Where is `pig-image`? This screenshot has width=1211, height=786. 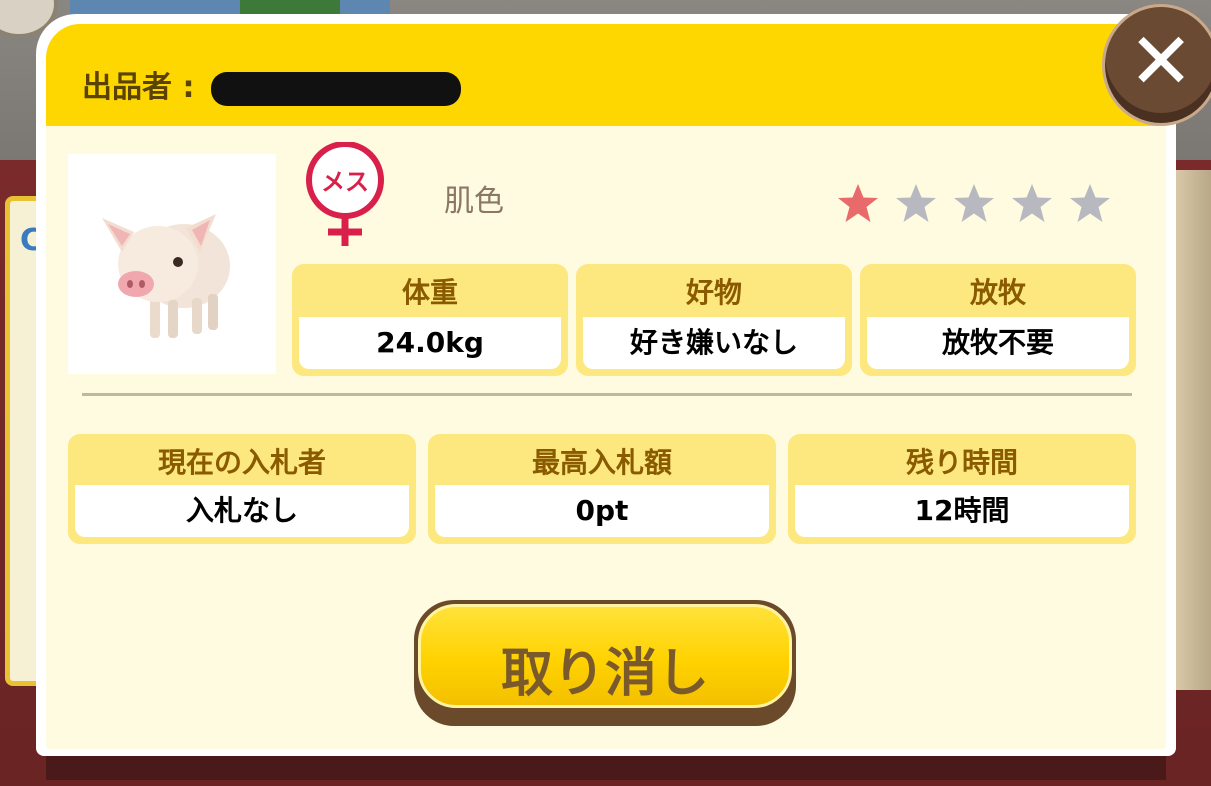
pig-image is located at coordinates (166, 276).